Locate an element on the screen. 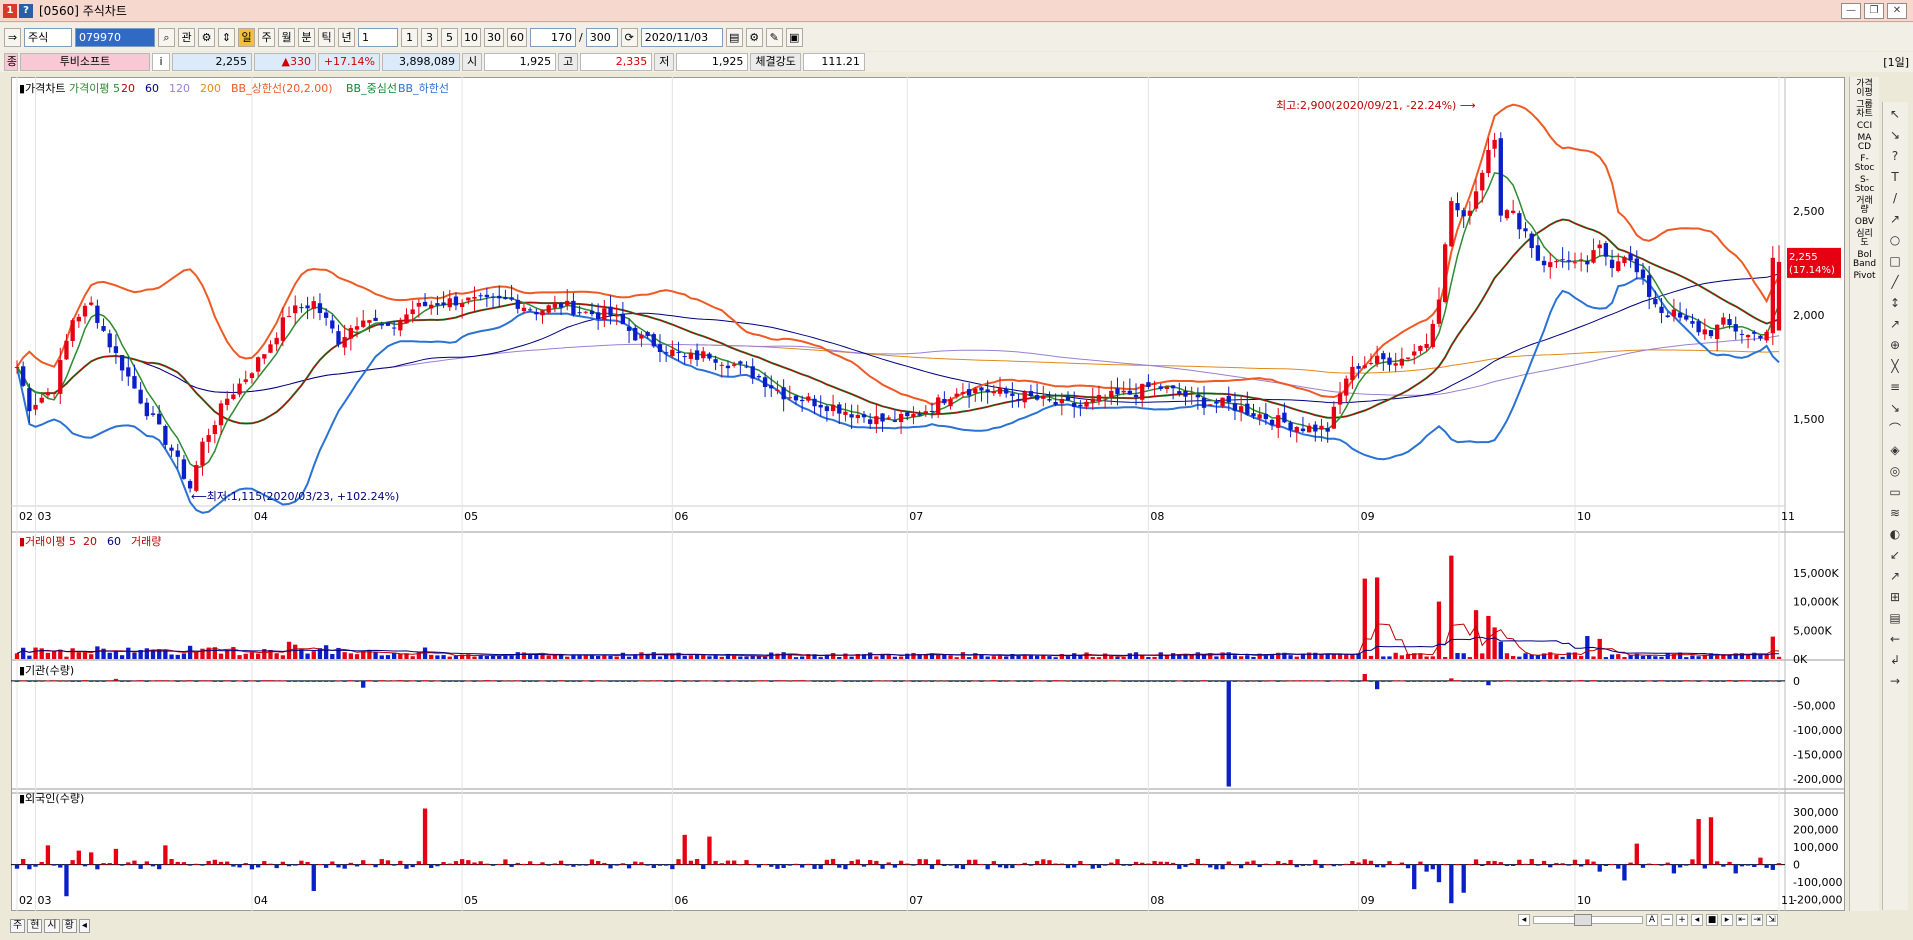 Image resolution: width=1913 pixels, height=940 pixels. draw-tool-icon-2: ? is located at coordinates (1895, 156).